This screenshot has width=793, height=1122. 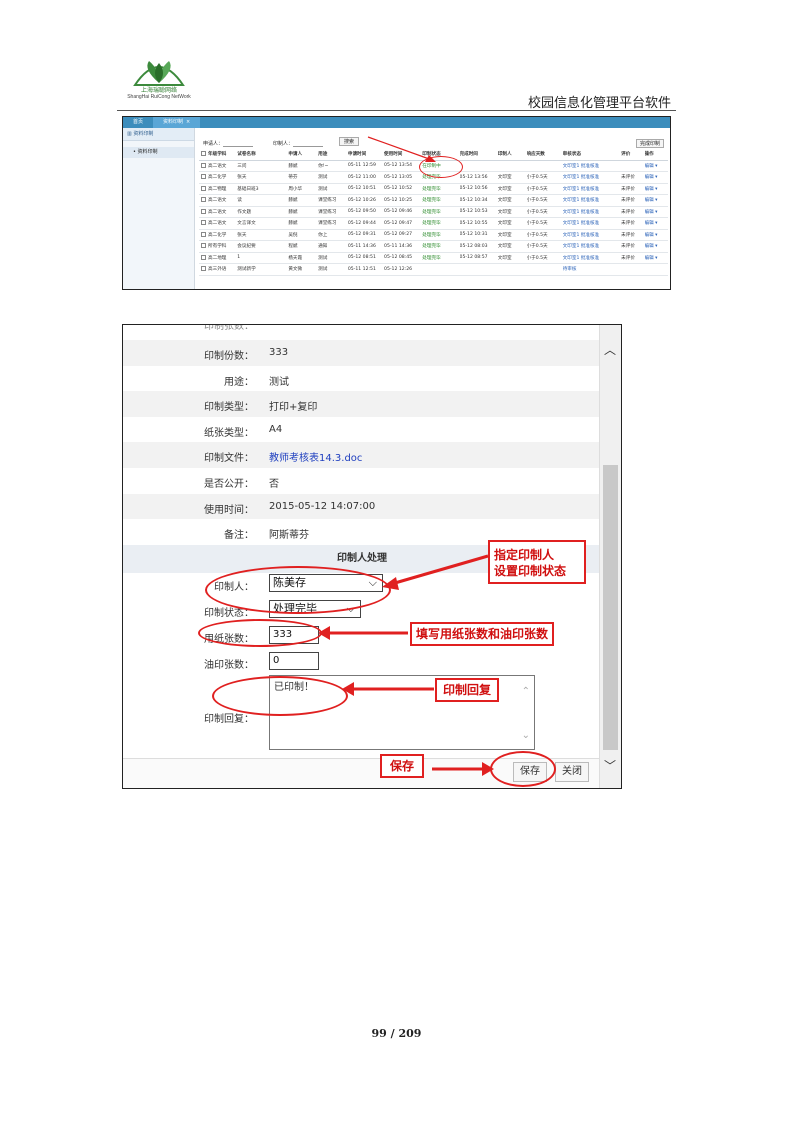 What do you see at coordinates (260, 633) in the screenshot?
I see `paper-count-highlight` at bounding box center [260, 633].